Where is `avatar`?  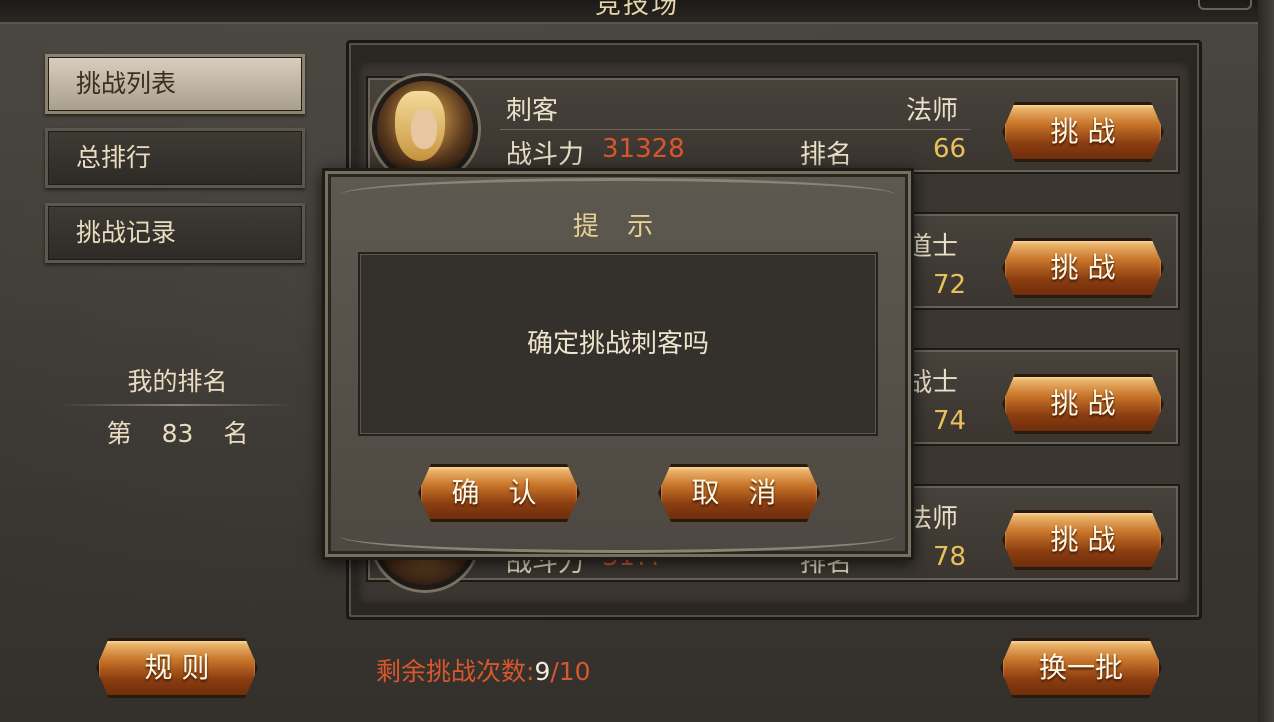
avatar is located at coordinates (425, 129).